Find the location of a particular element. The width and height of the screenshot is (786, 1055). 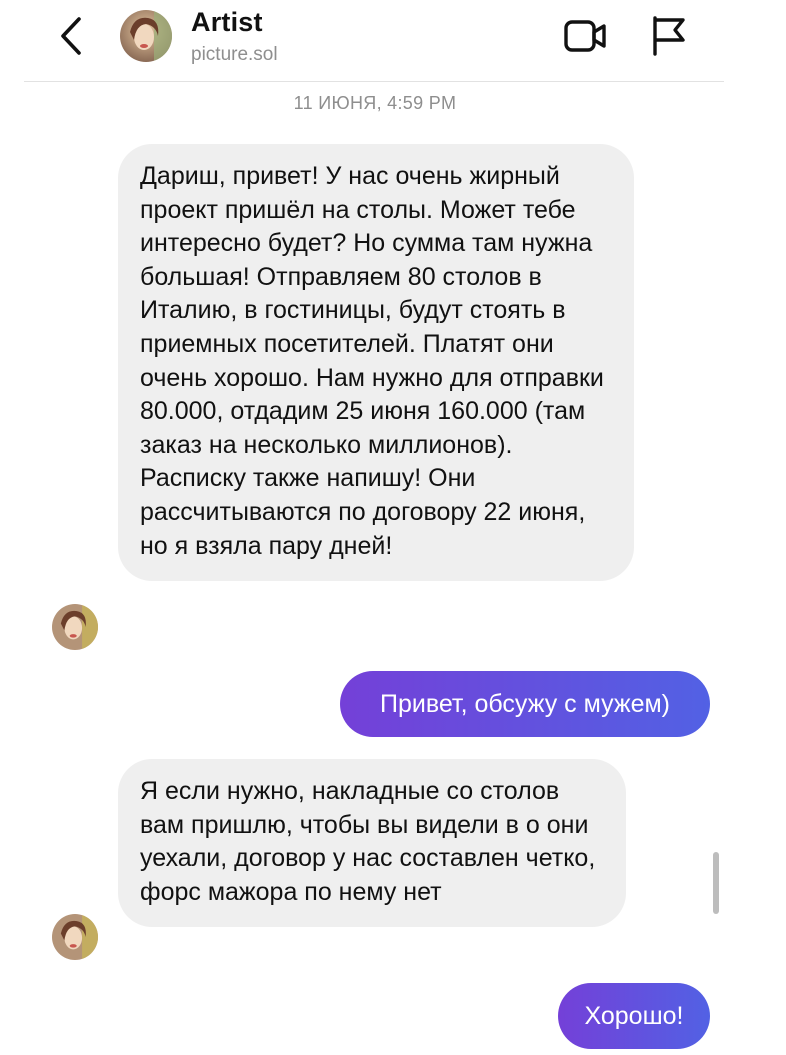

back-button is located at coordinates (72, 36).